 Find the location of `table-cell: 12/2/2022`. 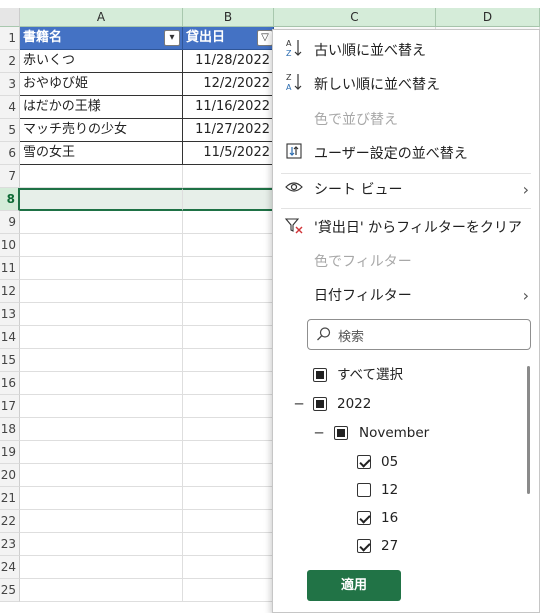

table-cell: 12/2/2022 is located at coordinates (228, 84).